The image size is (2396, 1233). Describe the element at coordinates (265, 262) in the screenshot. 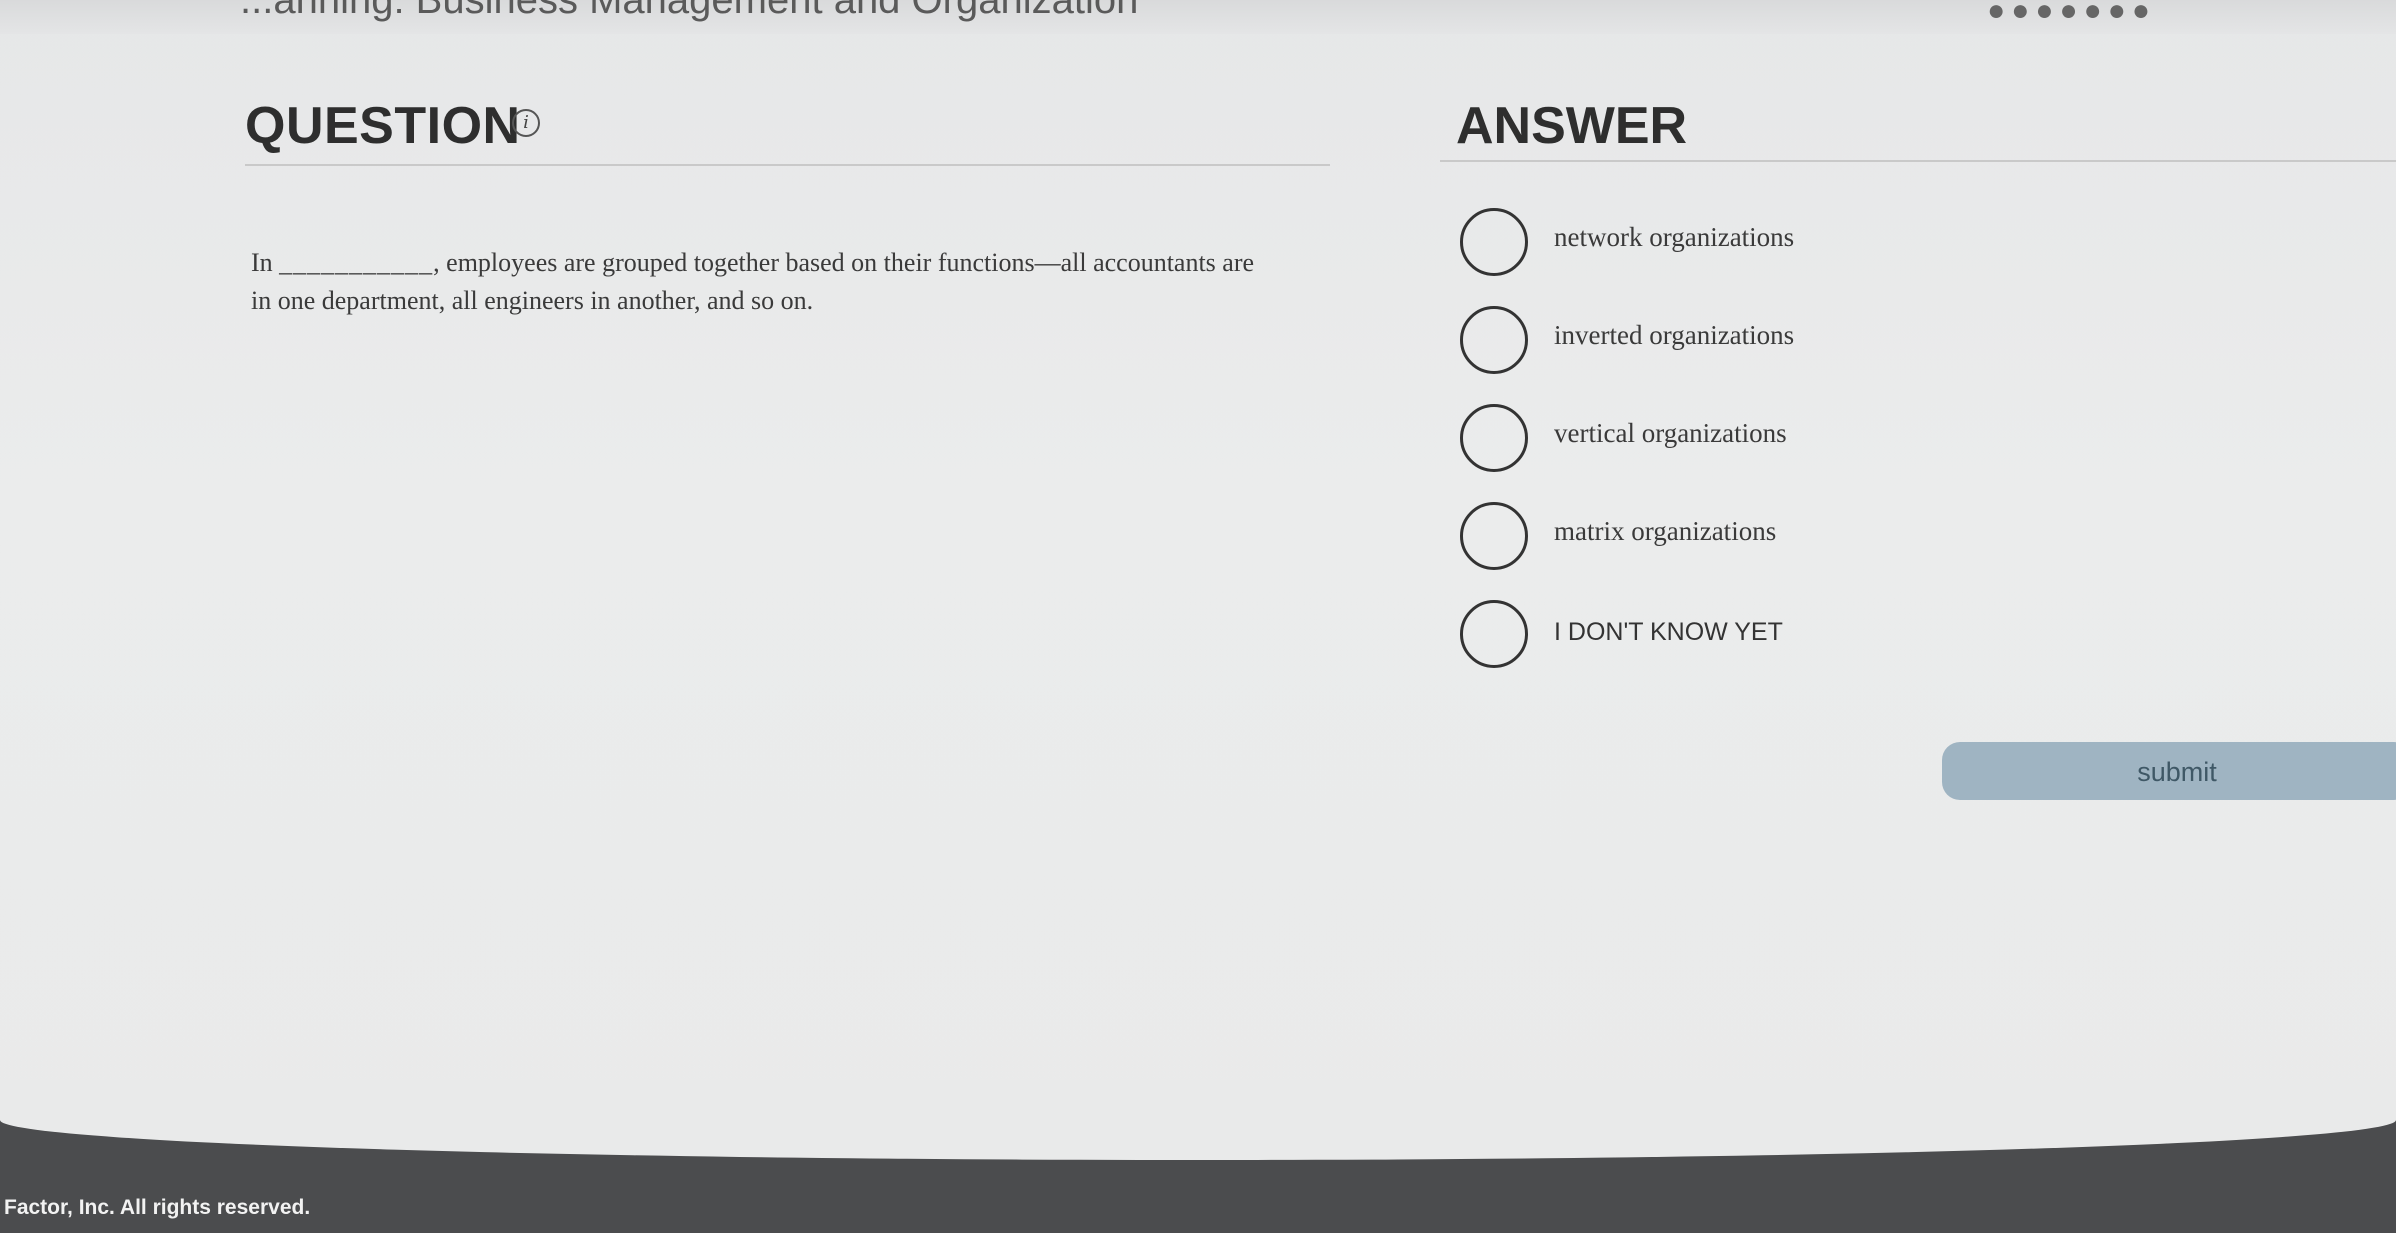

I see `question-text-start: In` at that location.